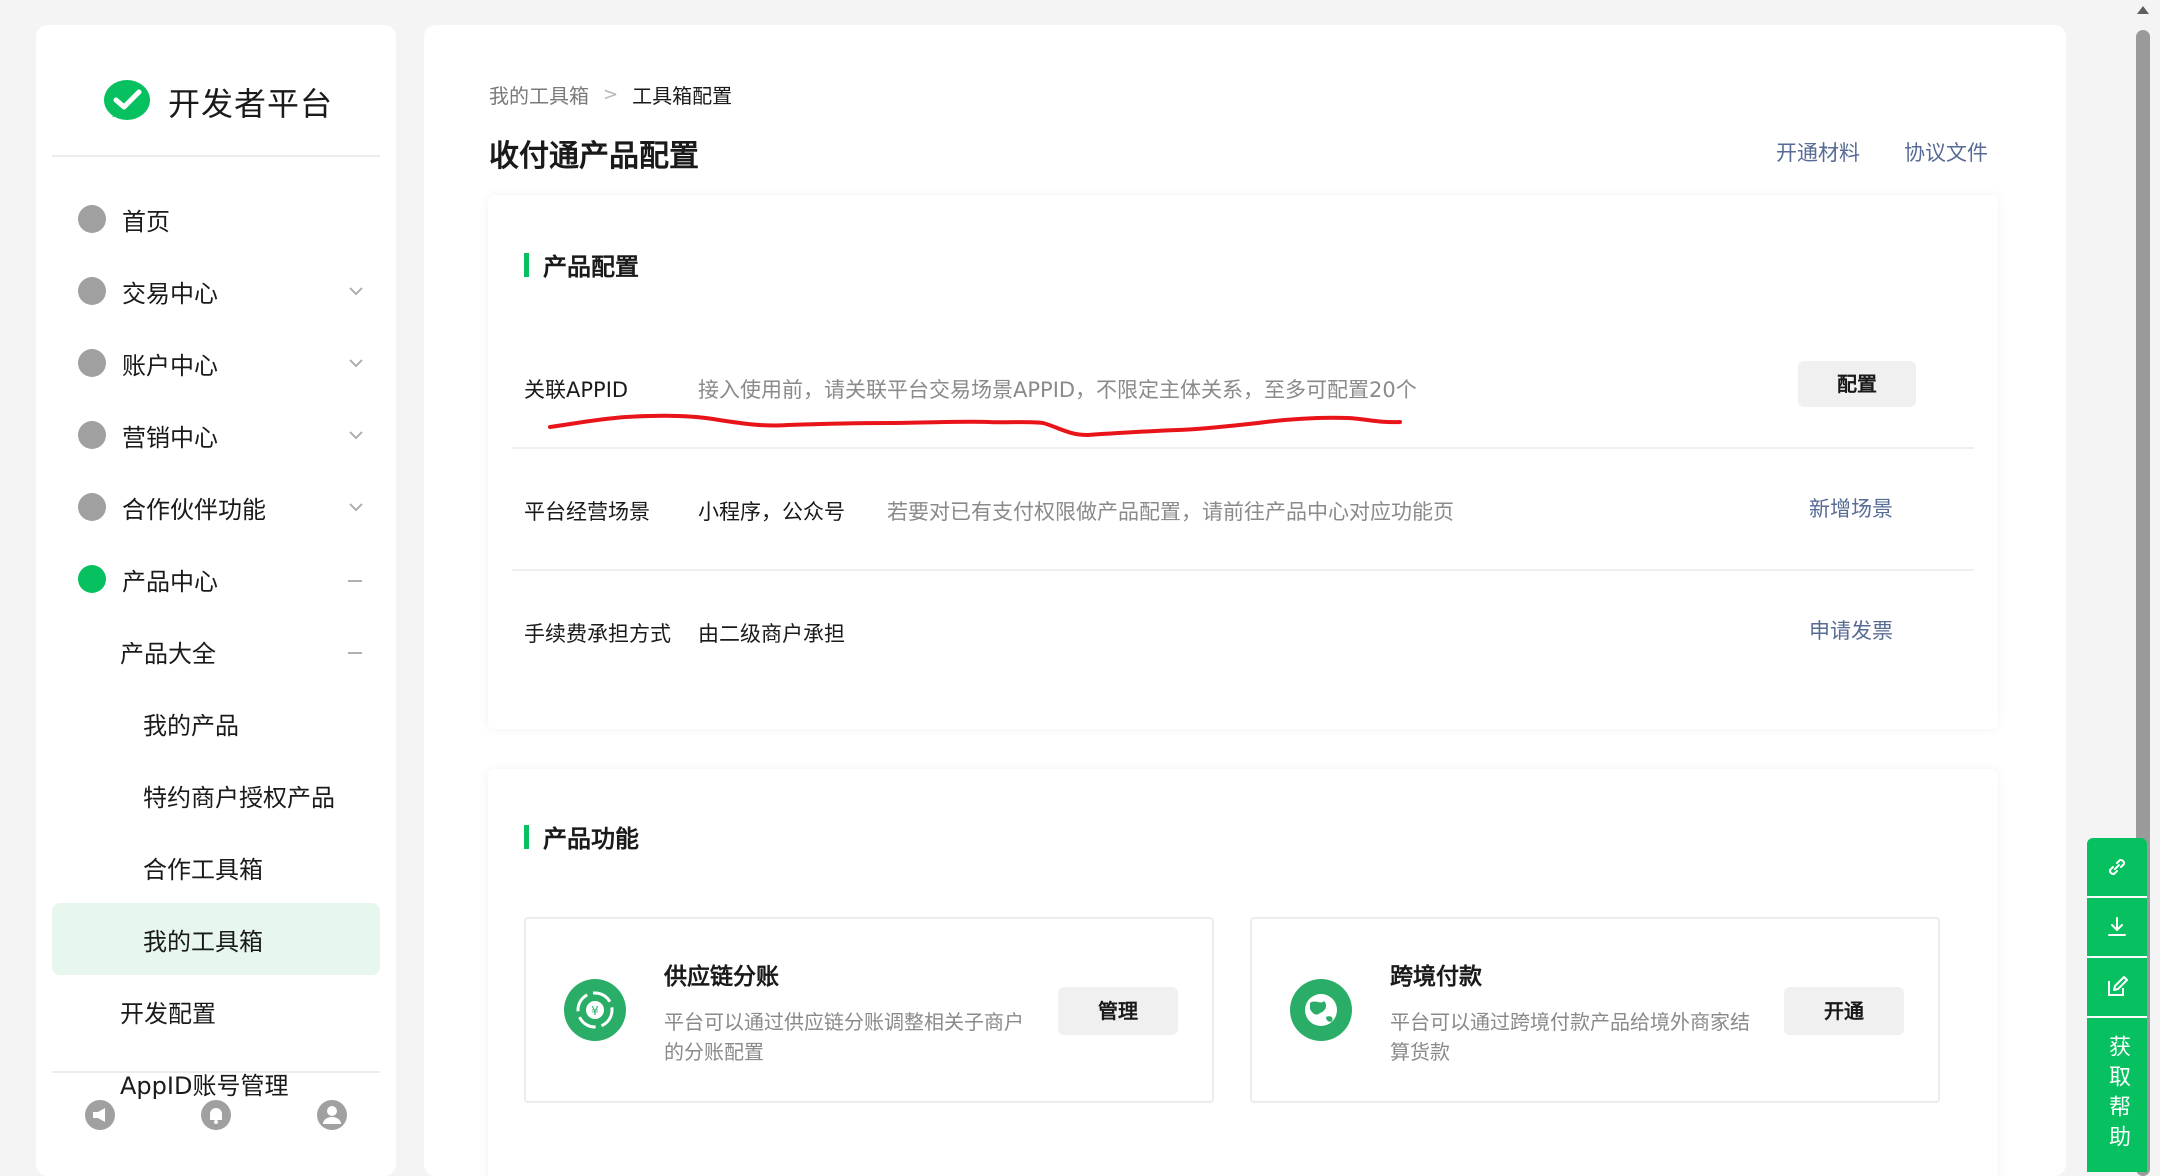  Describe the element at coordinates (1057, 390) in the screenshot. I see `row-hint: 接入使用前，请关联平台交易场景APPID，不限定主体关系，至多可配置20个` at that location.